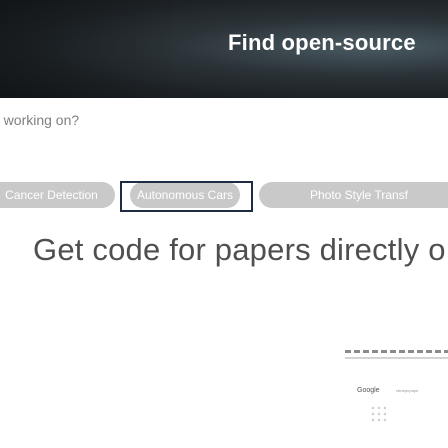 The height and width of the screenshot is (448, 448). I want to click on hero-title: Find open-source, so click(322, 42).